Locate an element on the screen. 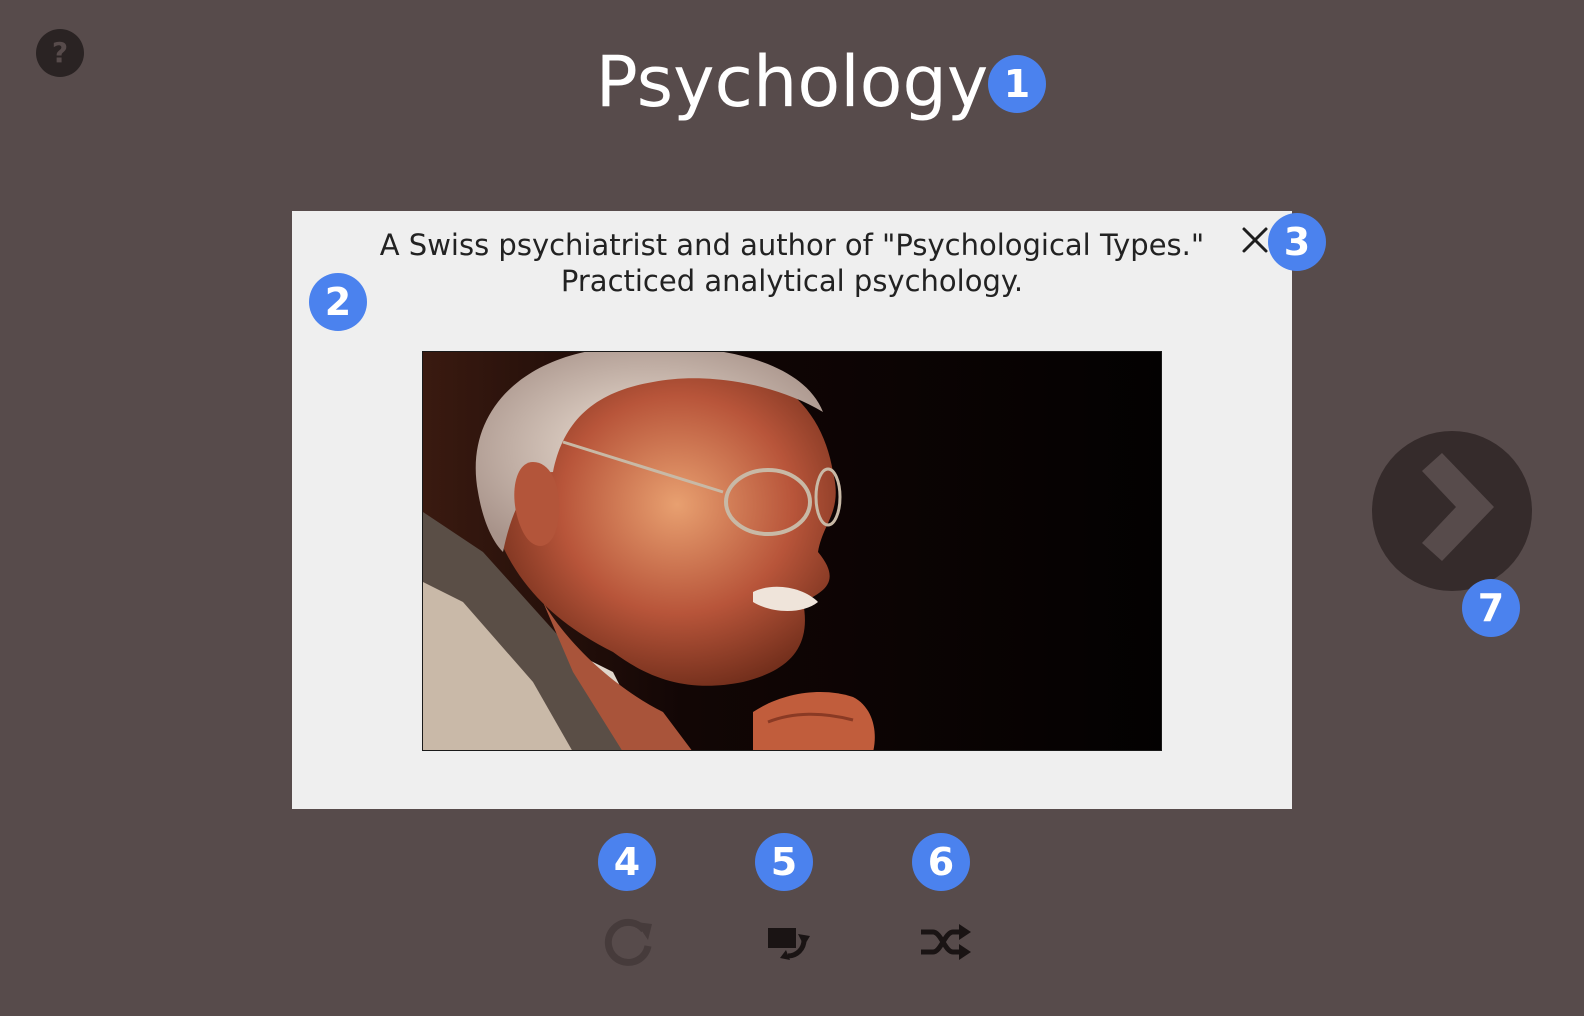 The image size is (1584, 1016). annotation-badge-1: 1 is located at coordinates (1017, 84).